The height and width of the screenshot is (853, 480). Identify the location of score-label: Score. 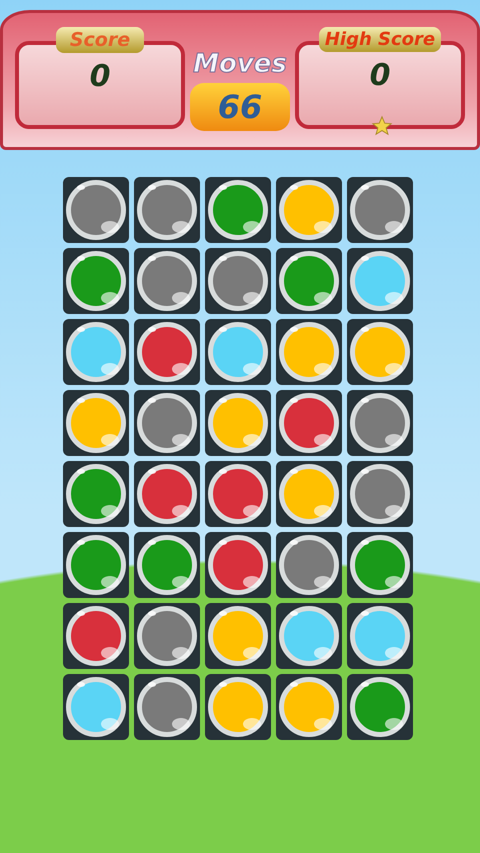
(100, 40).